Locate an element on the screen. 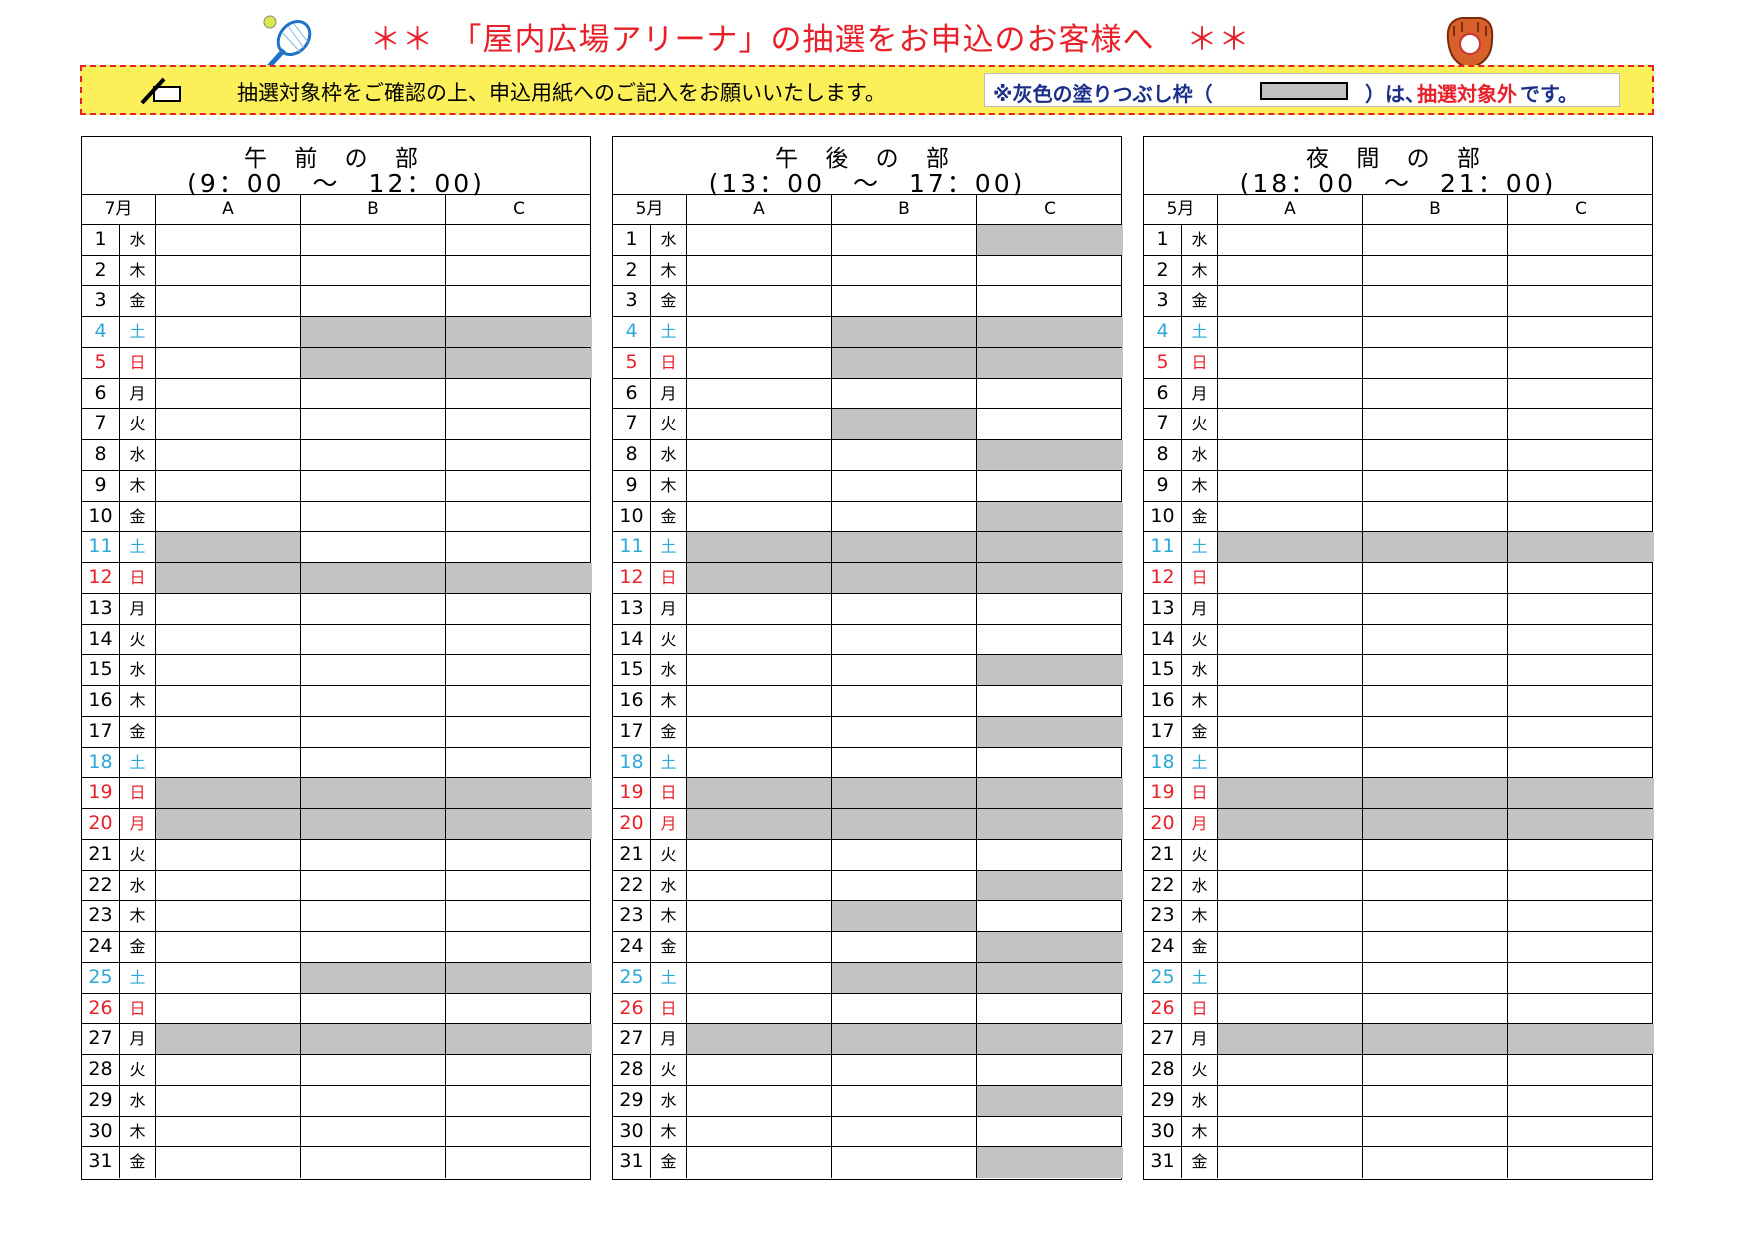  table-row: 4土 is located at coordinates (868, 332).